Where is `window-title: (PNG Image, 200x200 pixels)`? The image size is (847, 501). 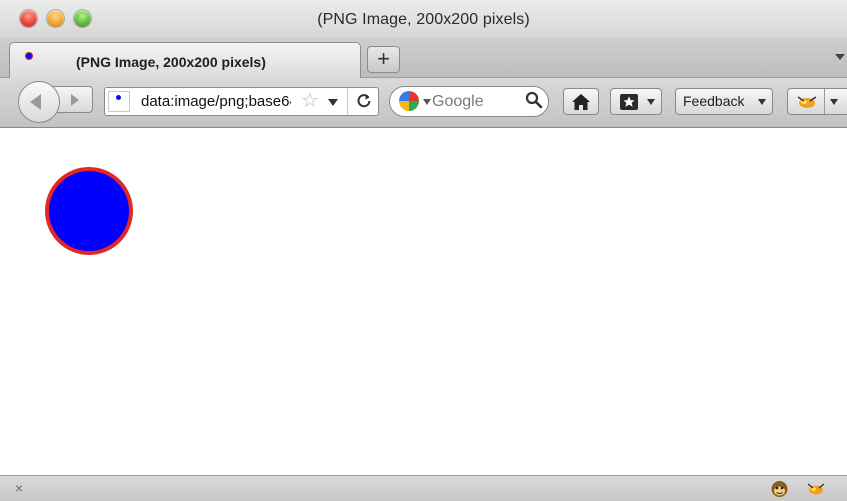
window-title: (PNG Image, 200x200 pixels) is located at coordinates (423, 19).